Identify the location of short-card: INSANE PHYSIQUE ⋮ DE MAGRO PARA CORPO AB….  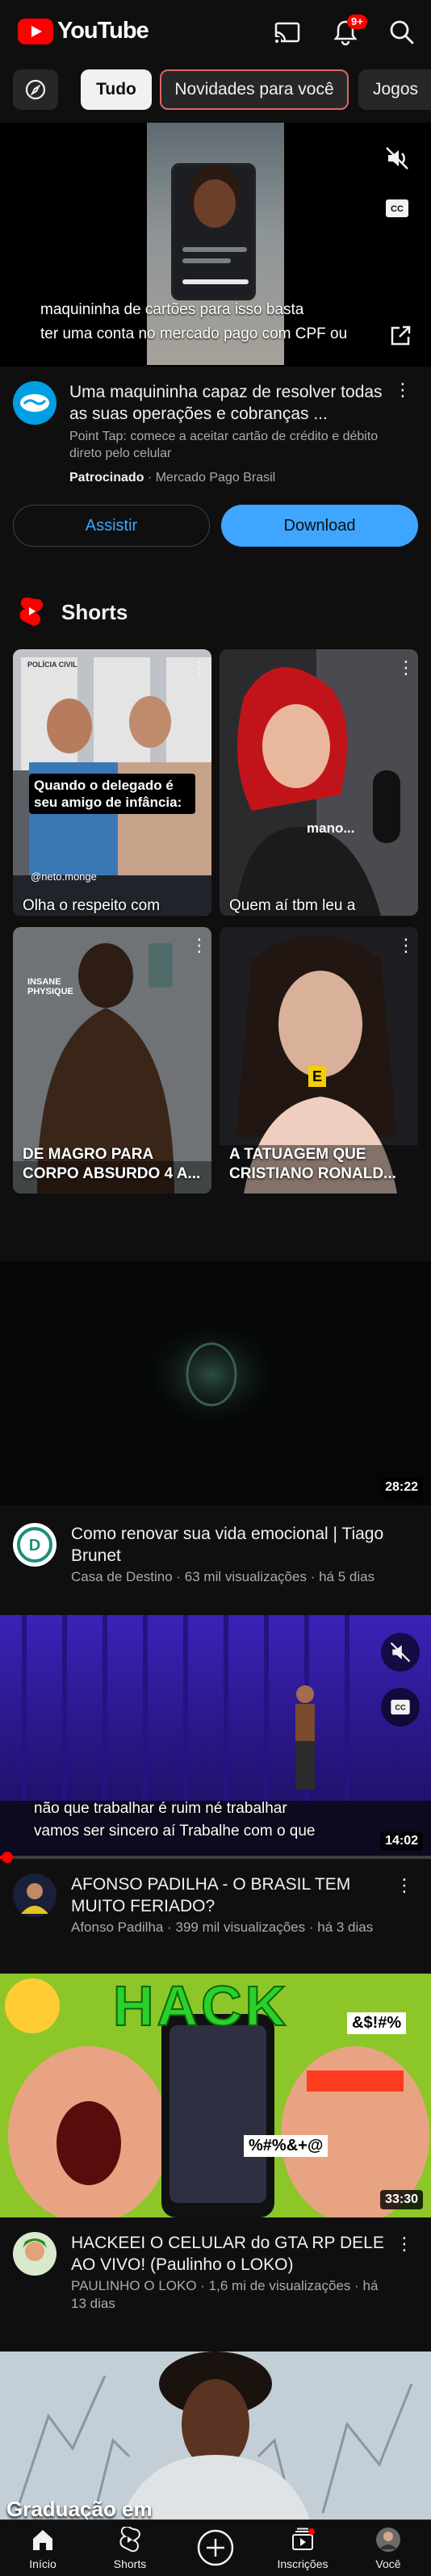
(112, 1060).